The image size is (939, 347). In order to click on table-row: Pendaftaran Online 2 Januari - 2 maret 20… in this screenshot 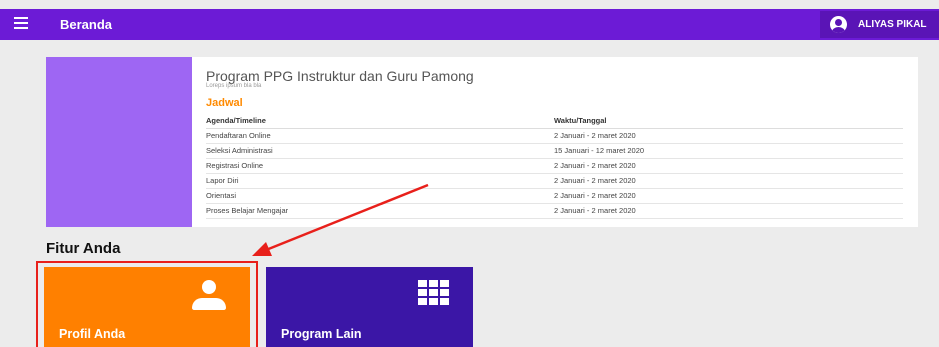, I will do `click(554, 136)`.